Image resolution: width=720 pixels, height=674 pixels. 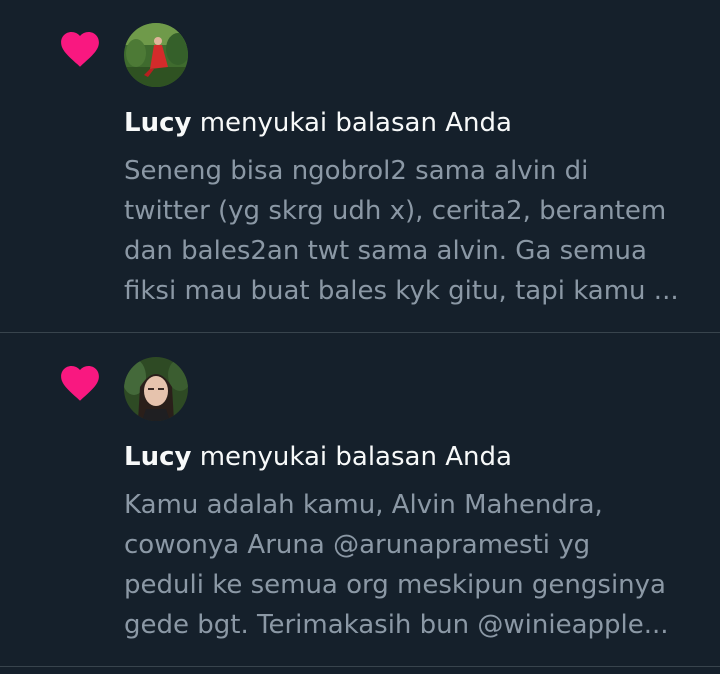 I want to click on snippet-line: dan bales2an twt sama alvin. Ga semua, so click(x=385, y=251).